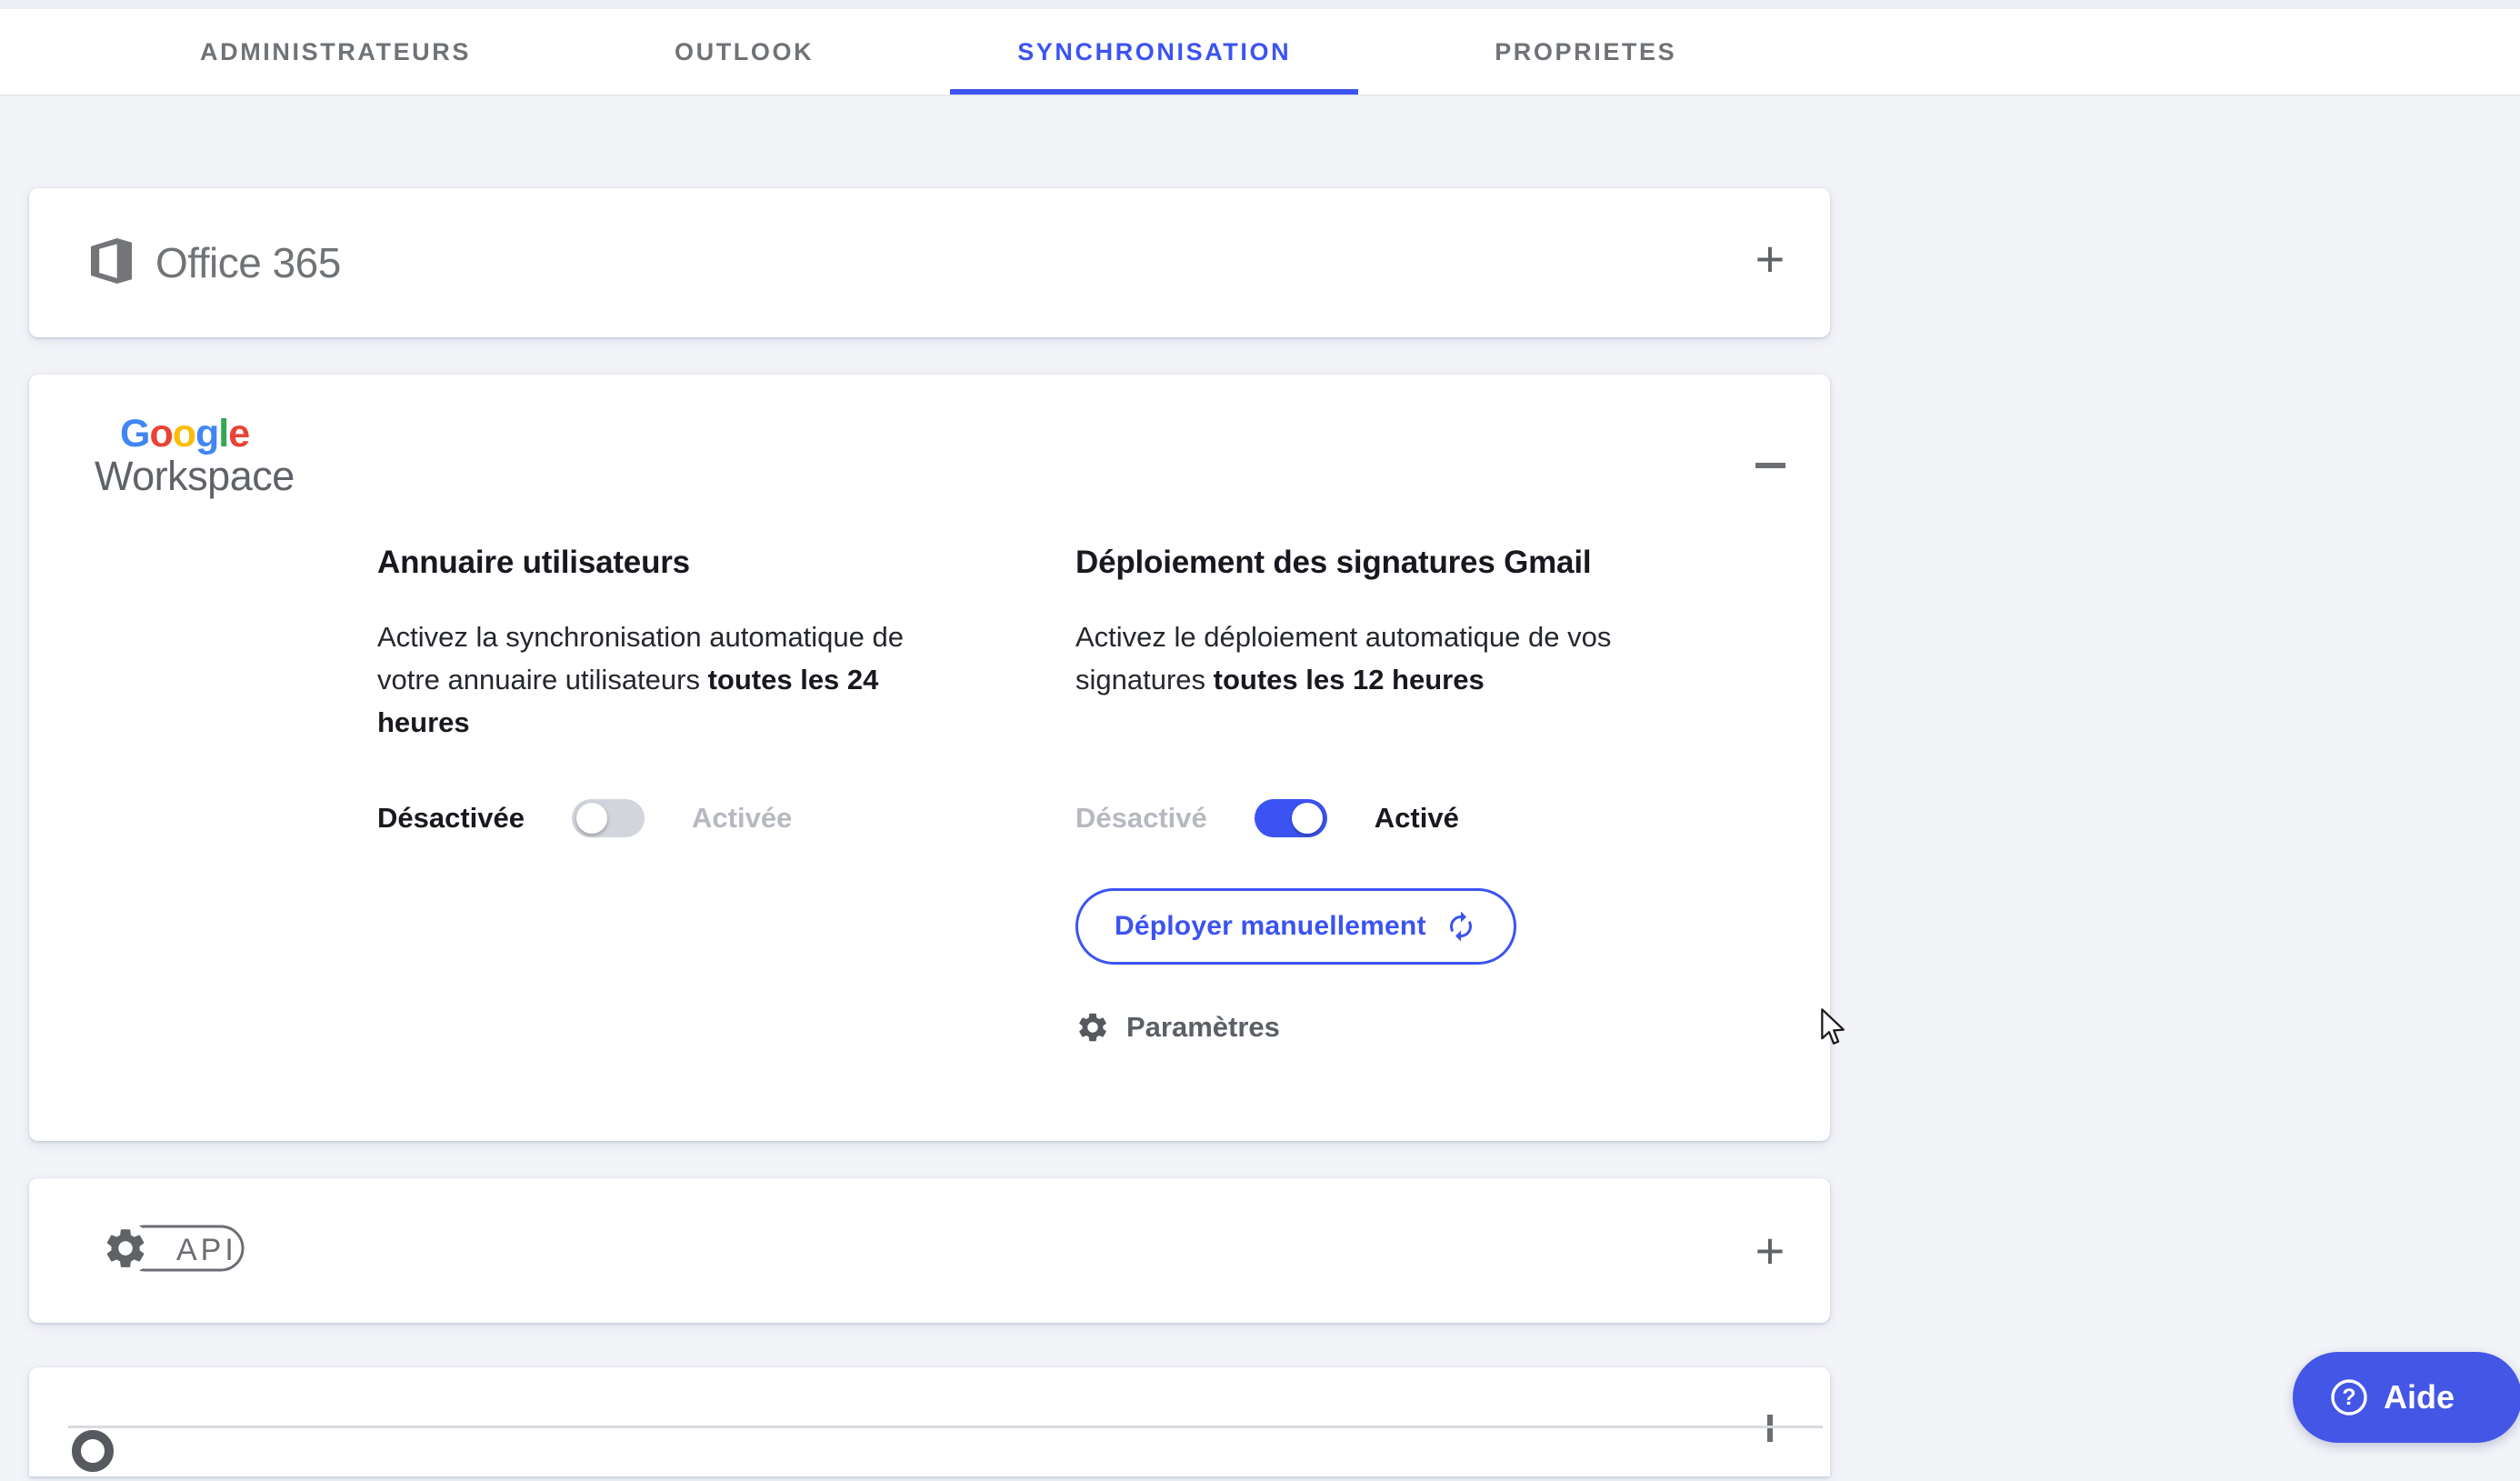 The width and height of the screenshot is (2520, 1481). Describe the element at coordinates (744, 52) in the screenshot. I see `tab-outlook: OUTLOOK` at that location.